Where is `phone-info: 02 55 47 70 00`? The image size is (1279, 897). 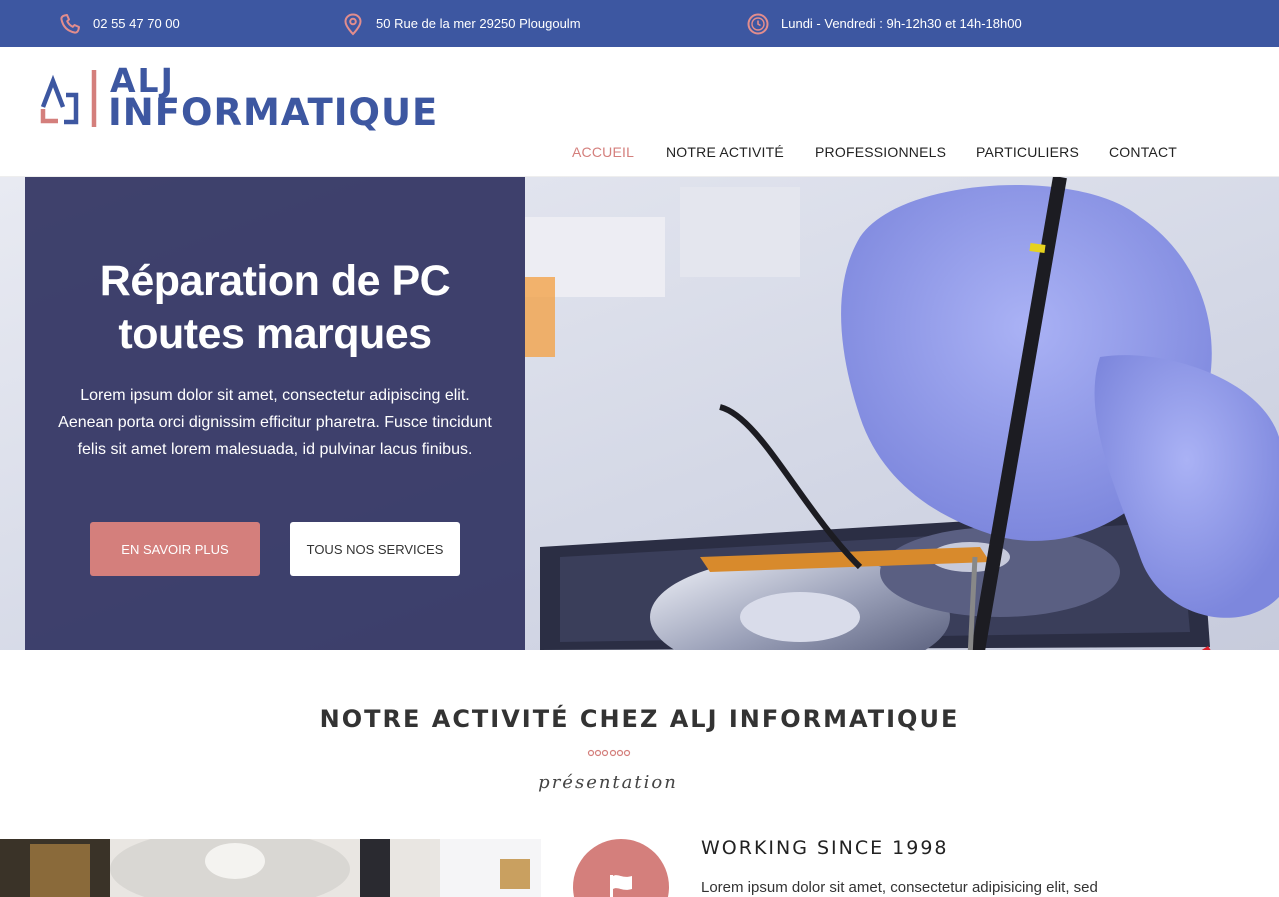 phone-info: 02 55 47 70 00 is located at coordinates (119, 23).